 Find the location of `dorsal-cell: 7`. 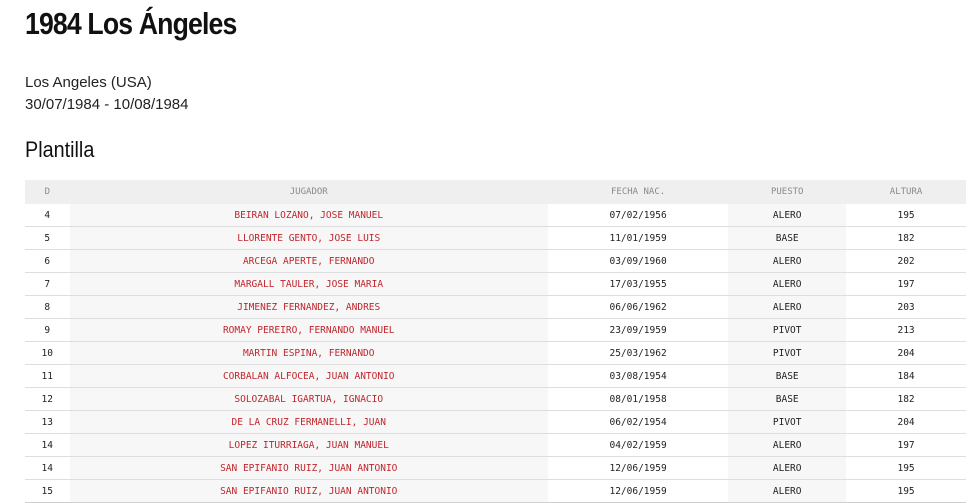

dorsal-cell: 7 is located at coordinates (47, 284).